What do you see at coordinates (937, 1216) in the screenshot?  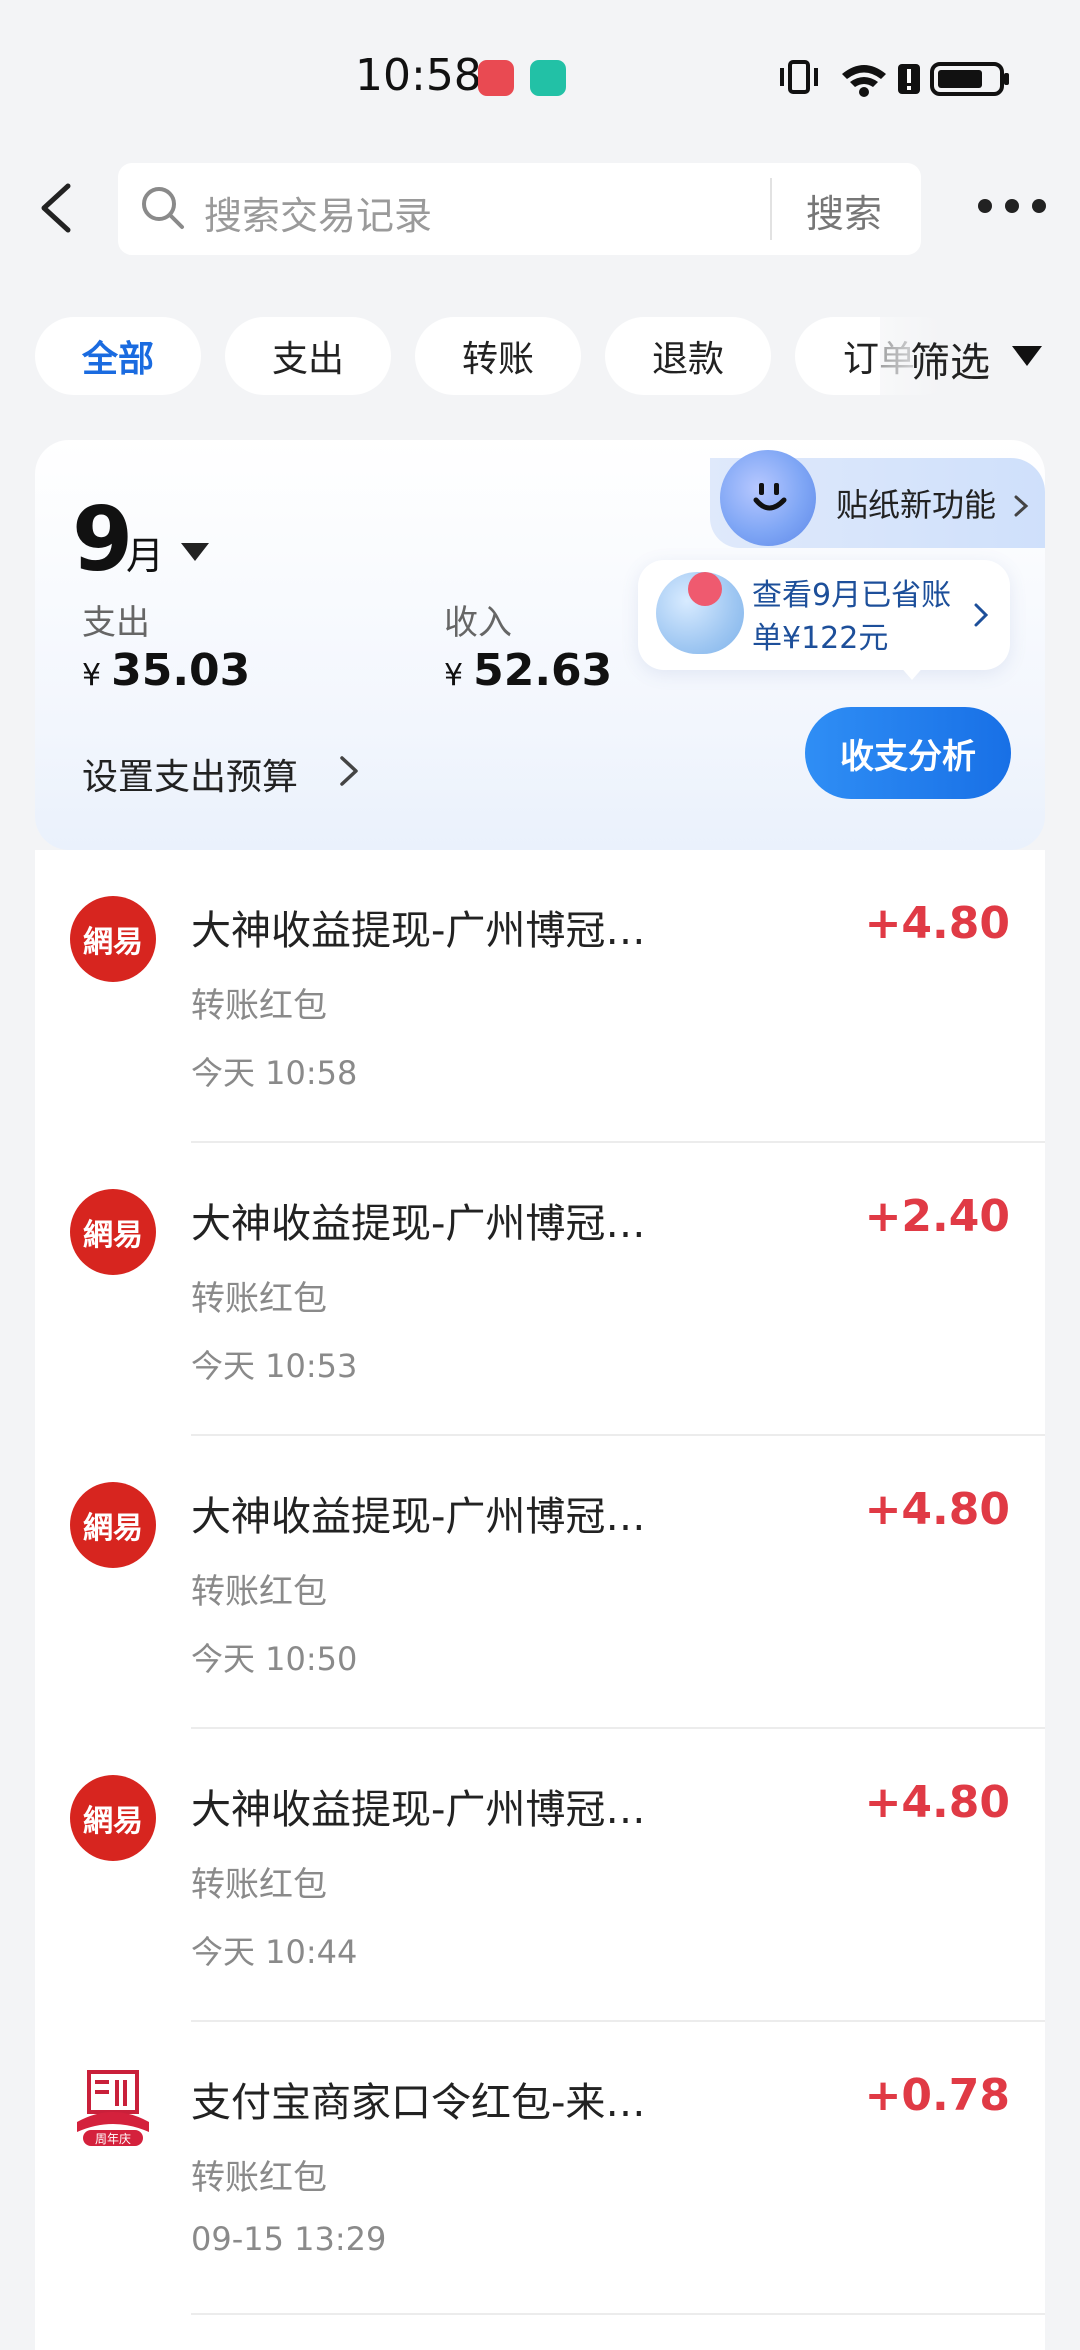 I see `transaction-amount: +2.40` at bounding box center [937, 1216].